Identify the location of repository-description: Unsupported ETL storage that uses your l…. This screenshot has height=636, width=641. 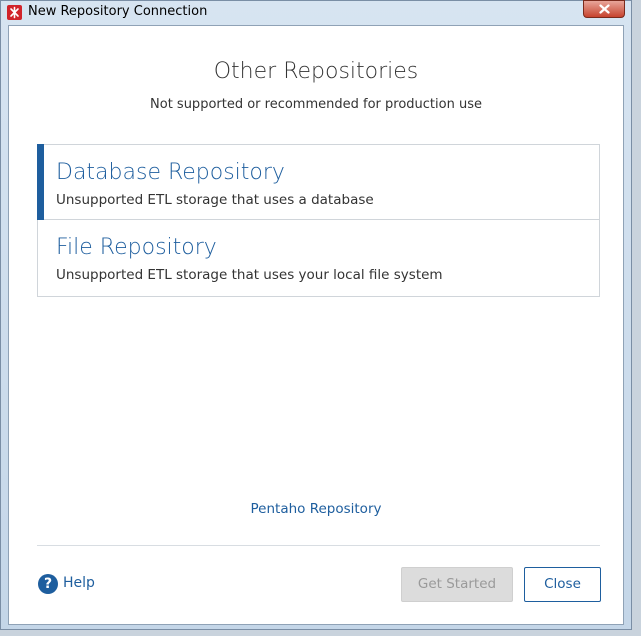
(249, 275).